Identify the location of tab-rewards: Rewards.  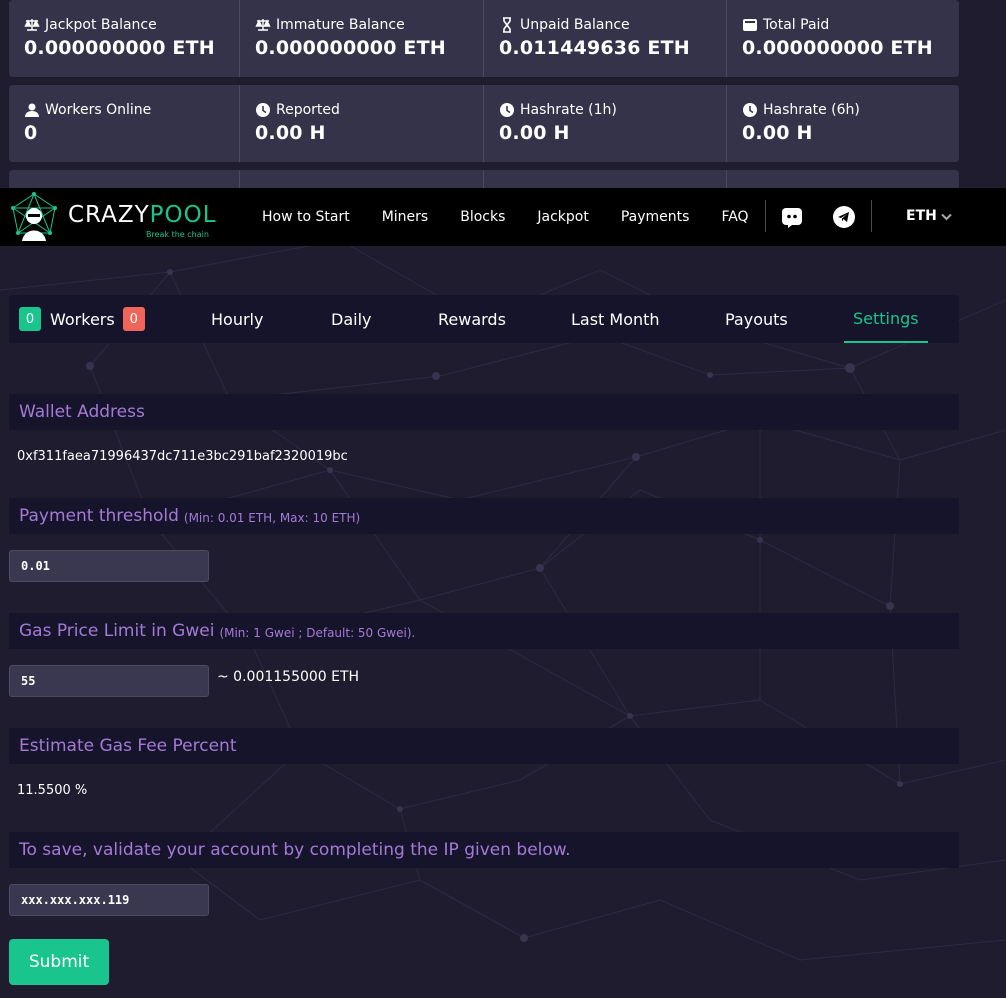
(472, 319).